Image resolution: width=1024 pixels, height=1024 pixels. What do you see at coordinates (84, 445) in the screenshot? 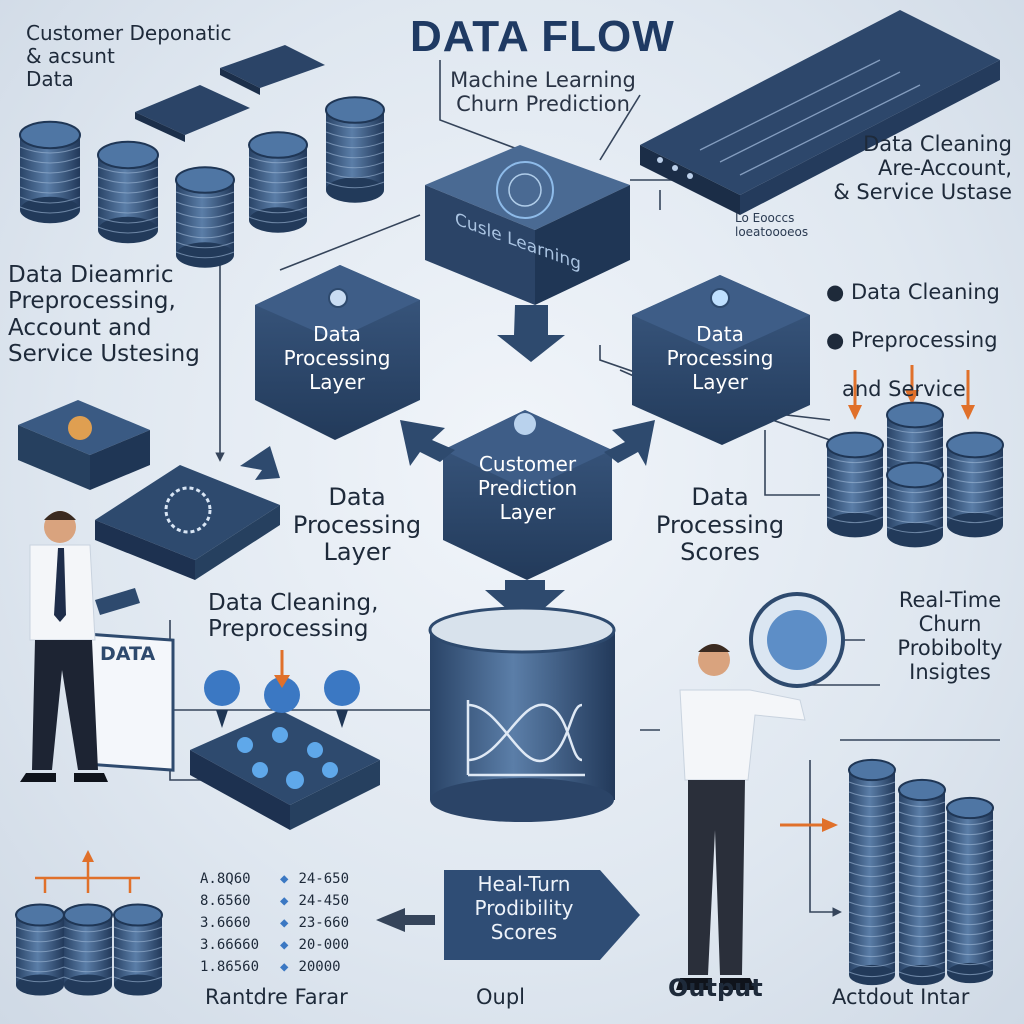
I see `chip-tile` at bounding box center [84, 445].